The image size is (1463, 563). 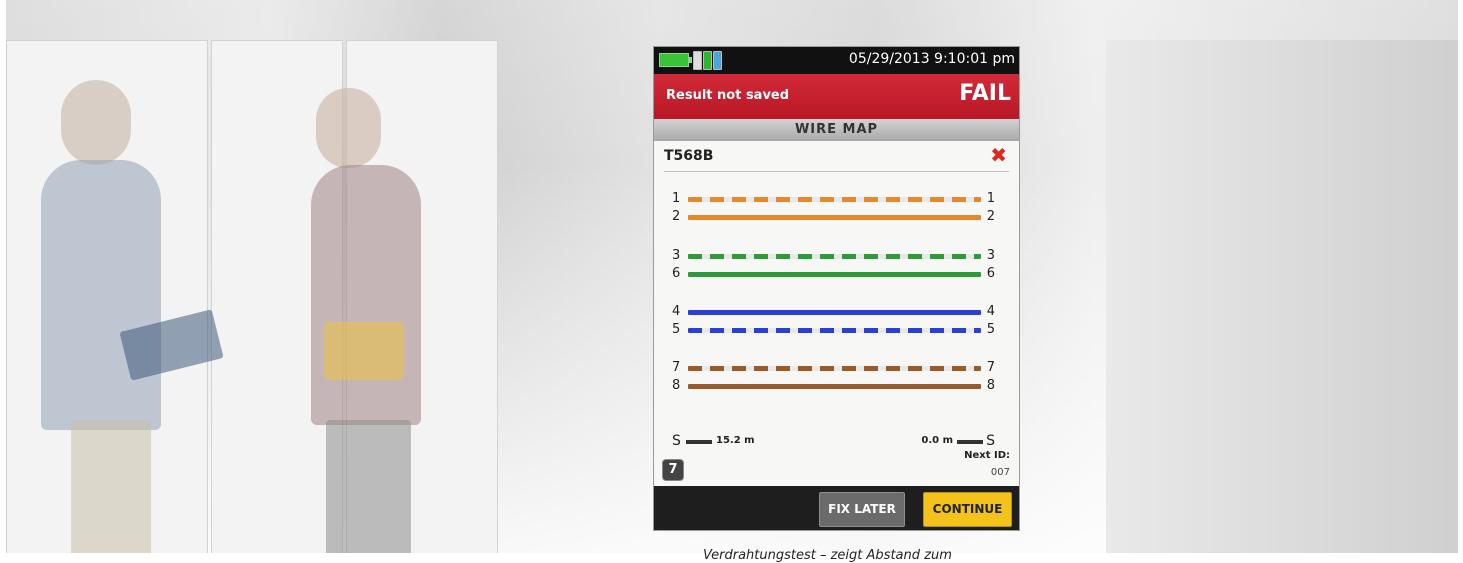 I want to click on tester-device, so click(x=364, y=351).